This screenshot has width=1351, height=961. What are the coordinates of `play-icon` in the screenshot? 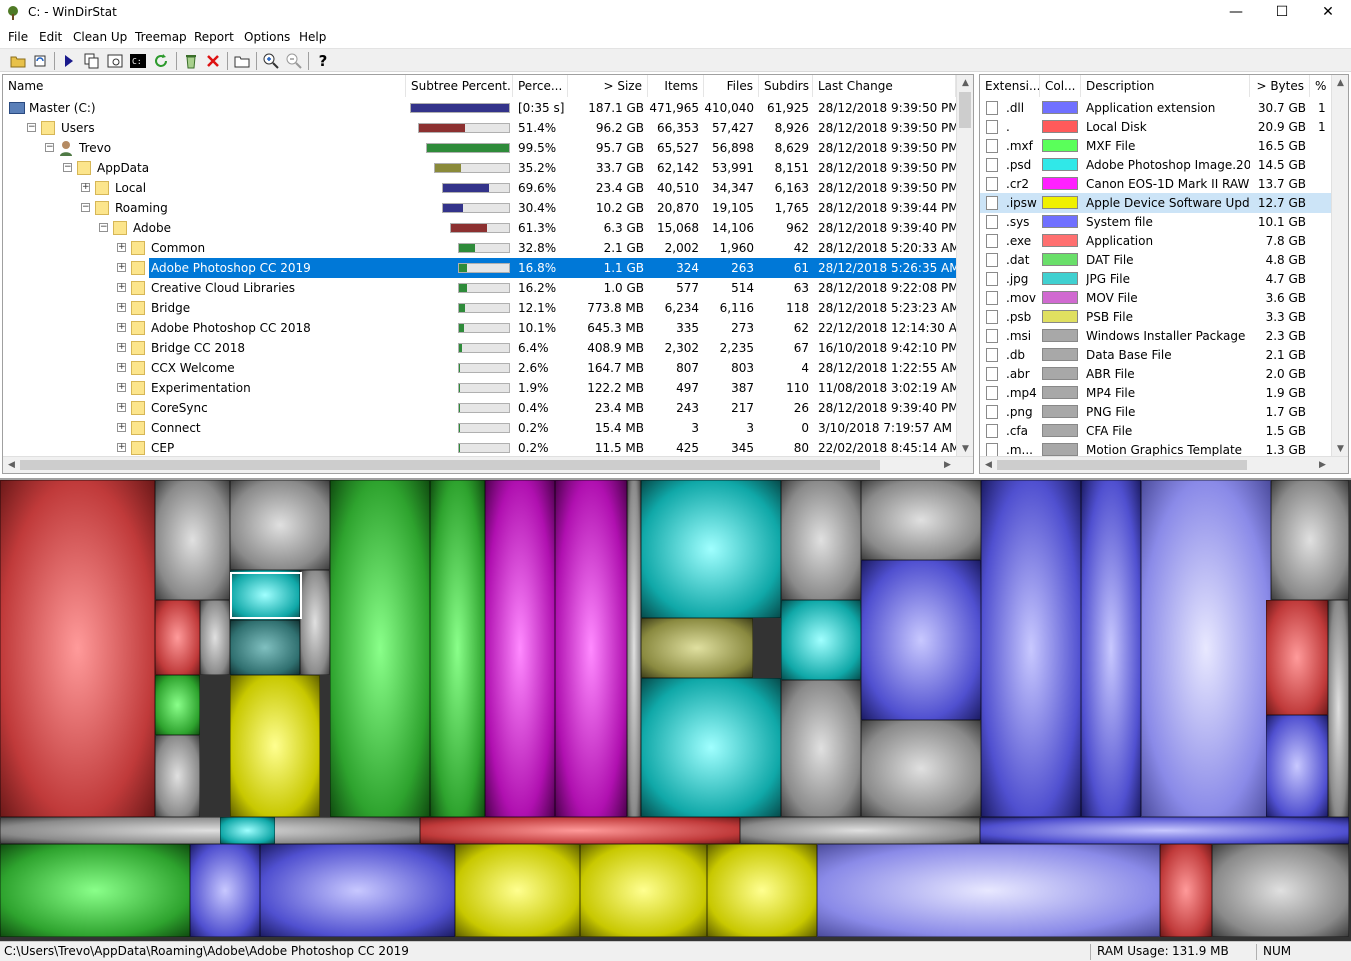 It's located at (69, 61).